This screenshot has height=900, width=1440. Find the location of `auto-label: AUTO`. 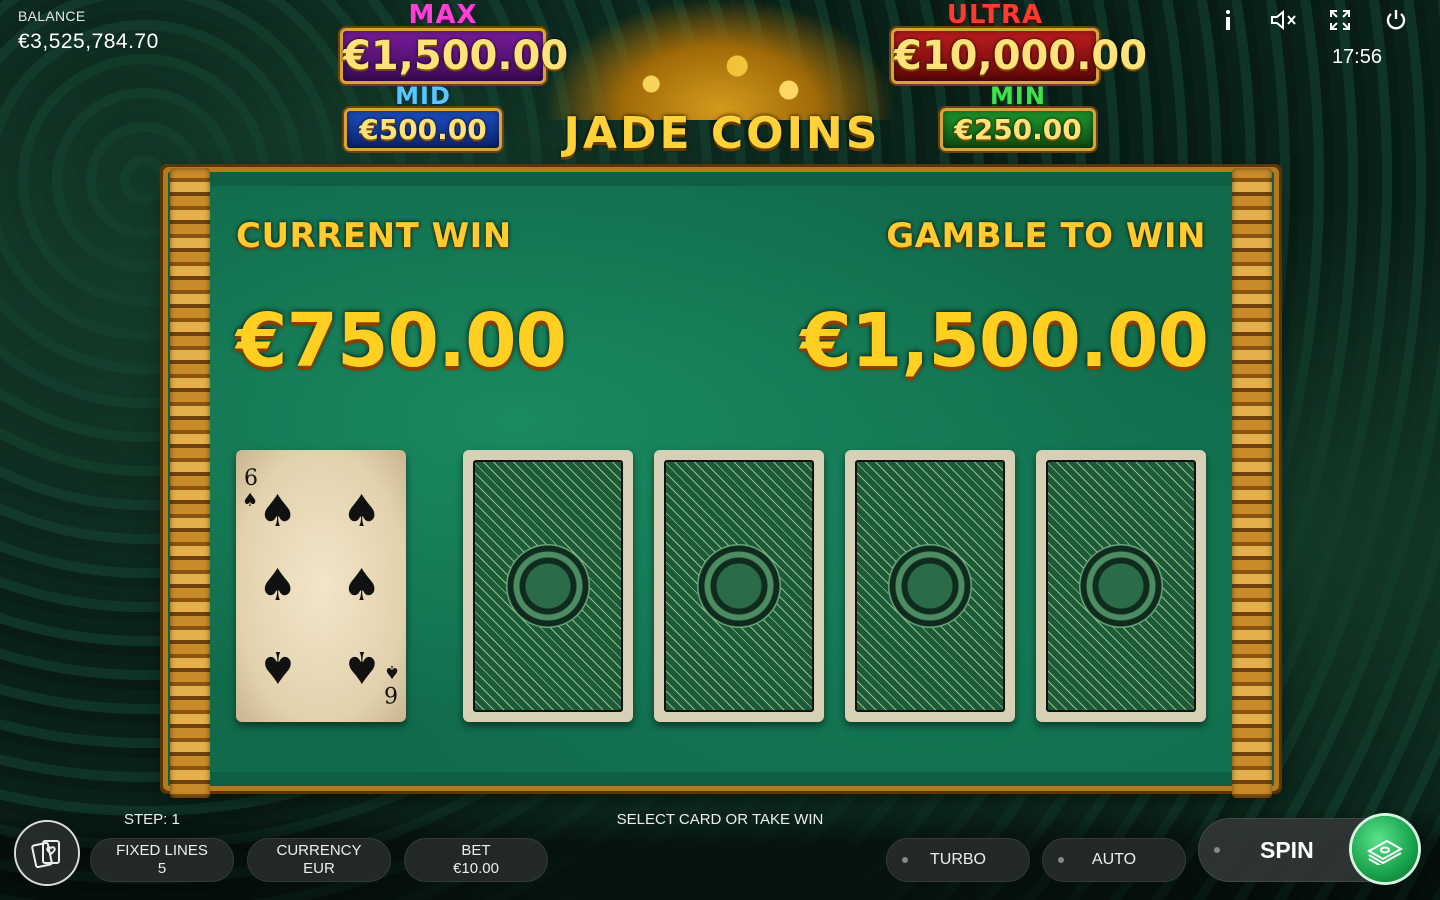

auto-label: AUTO is located at coordinates (1114, 859).